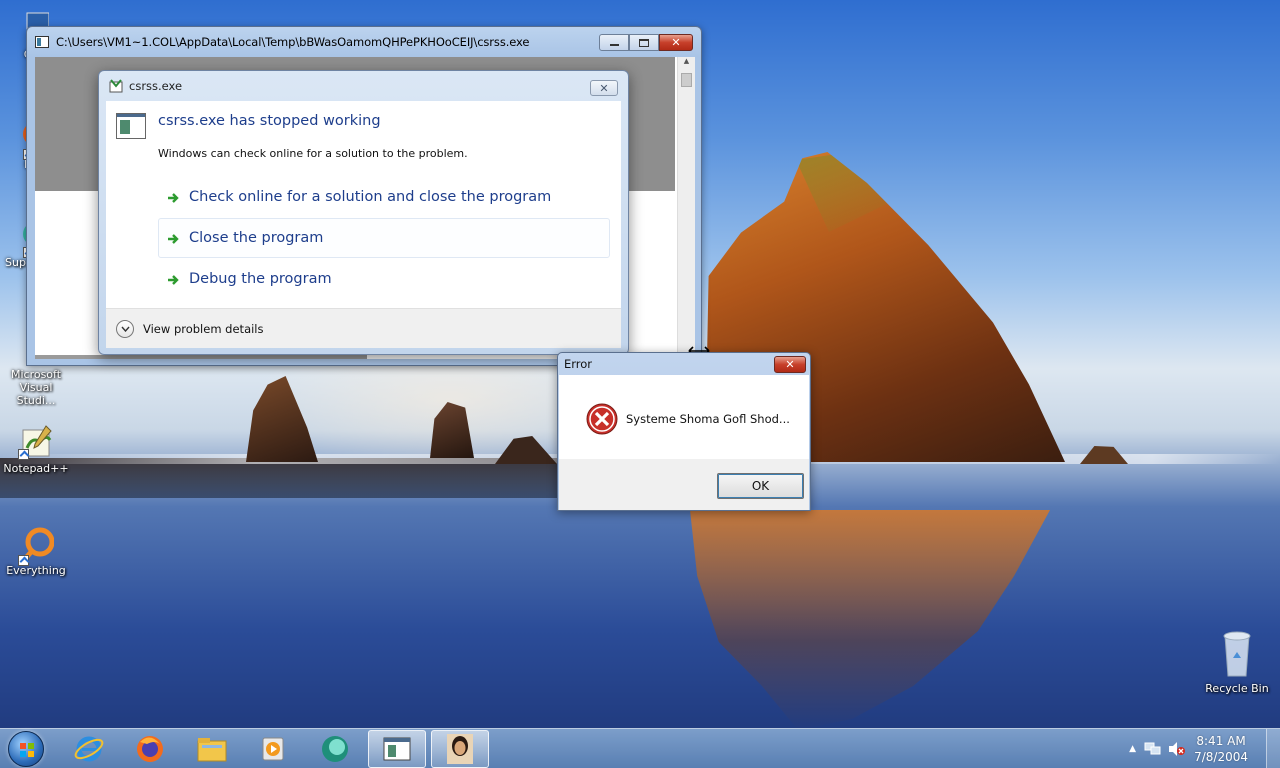 This screenshot has height=768, width=1280. What do you see at coordinates (1237, 688) in the screenshot?
I see `desktop-icon-label: Recycle Bin` at bounding box center [1237, 688].